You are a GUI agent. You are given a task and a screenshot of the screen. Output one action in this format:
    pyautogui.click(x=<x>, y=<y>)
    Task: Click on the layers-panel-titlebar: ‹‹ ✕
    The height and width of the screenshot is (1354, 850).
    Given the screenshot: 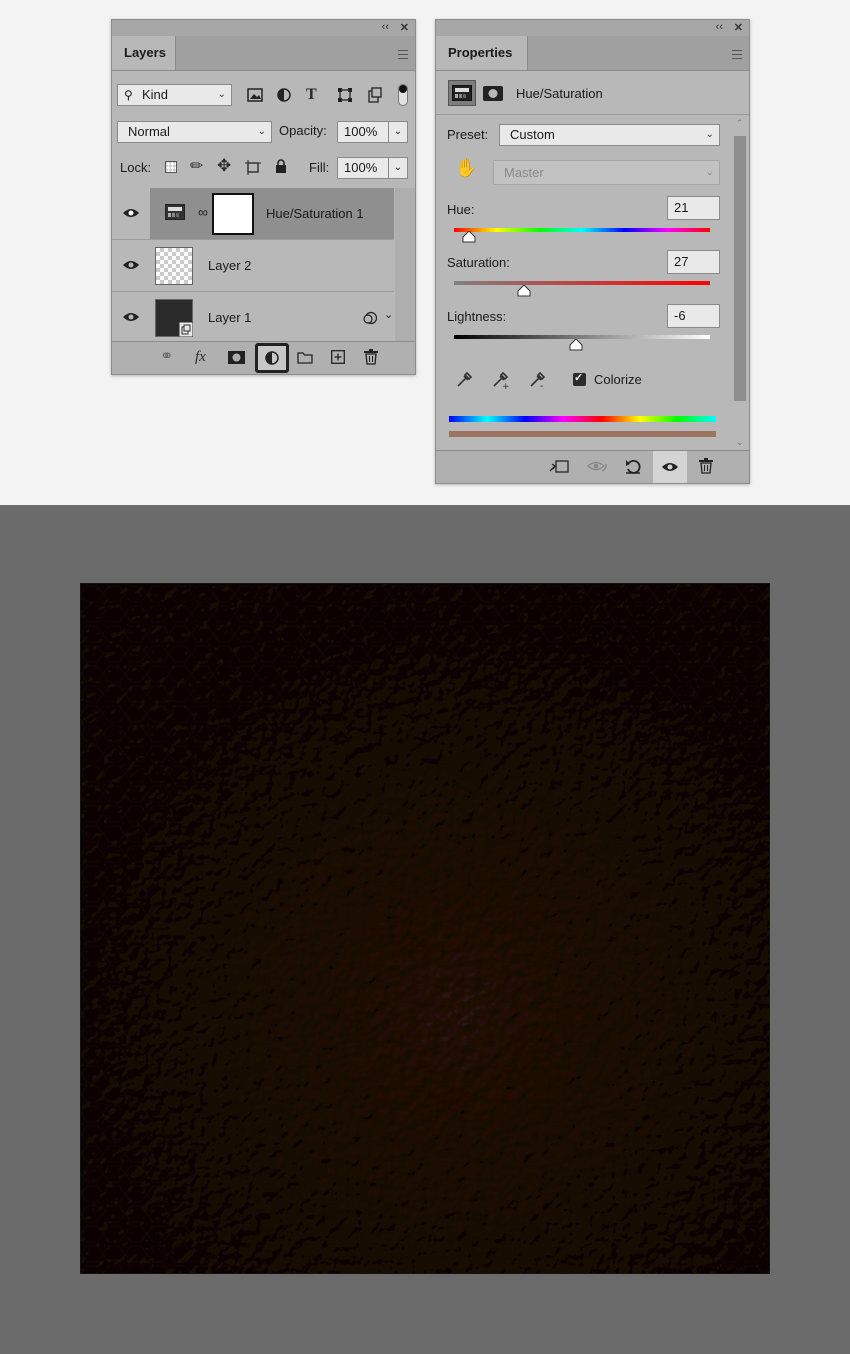 What is the action you would take?
    pyautogui.click(x=263, y=28)
    